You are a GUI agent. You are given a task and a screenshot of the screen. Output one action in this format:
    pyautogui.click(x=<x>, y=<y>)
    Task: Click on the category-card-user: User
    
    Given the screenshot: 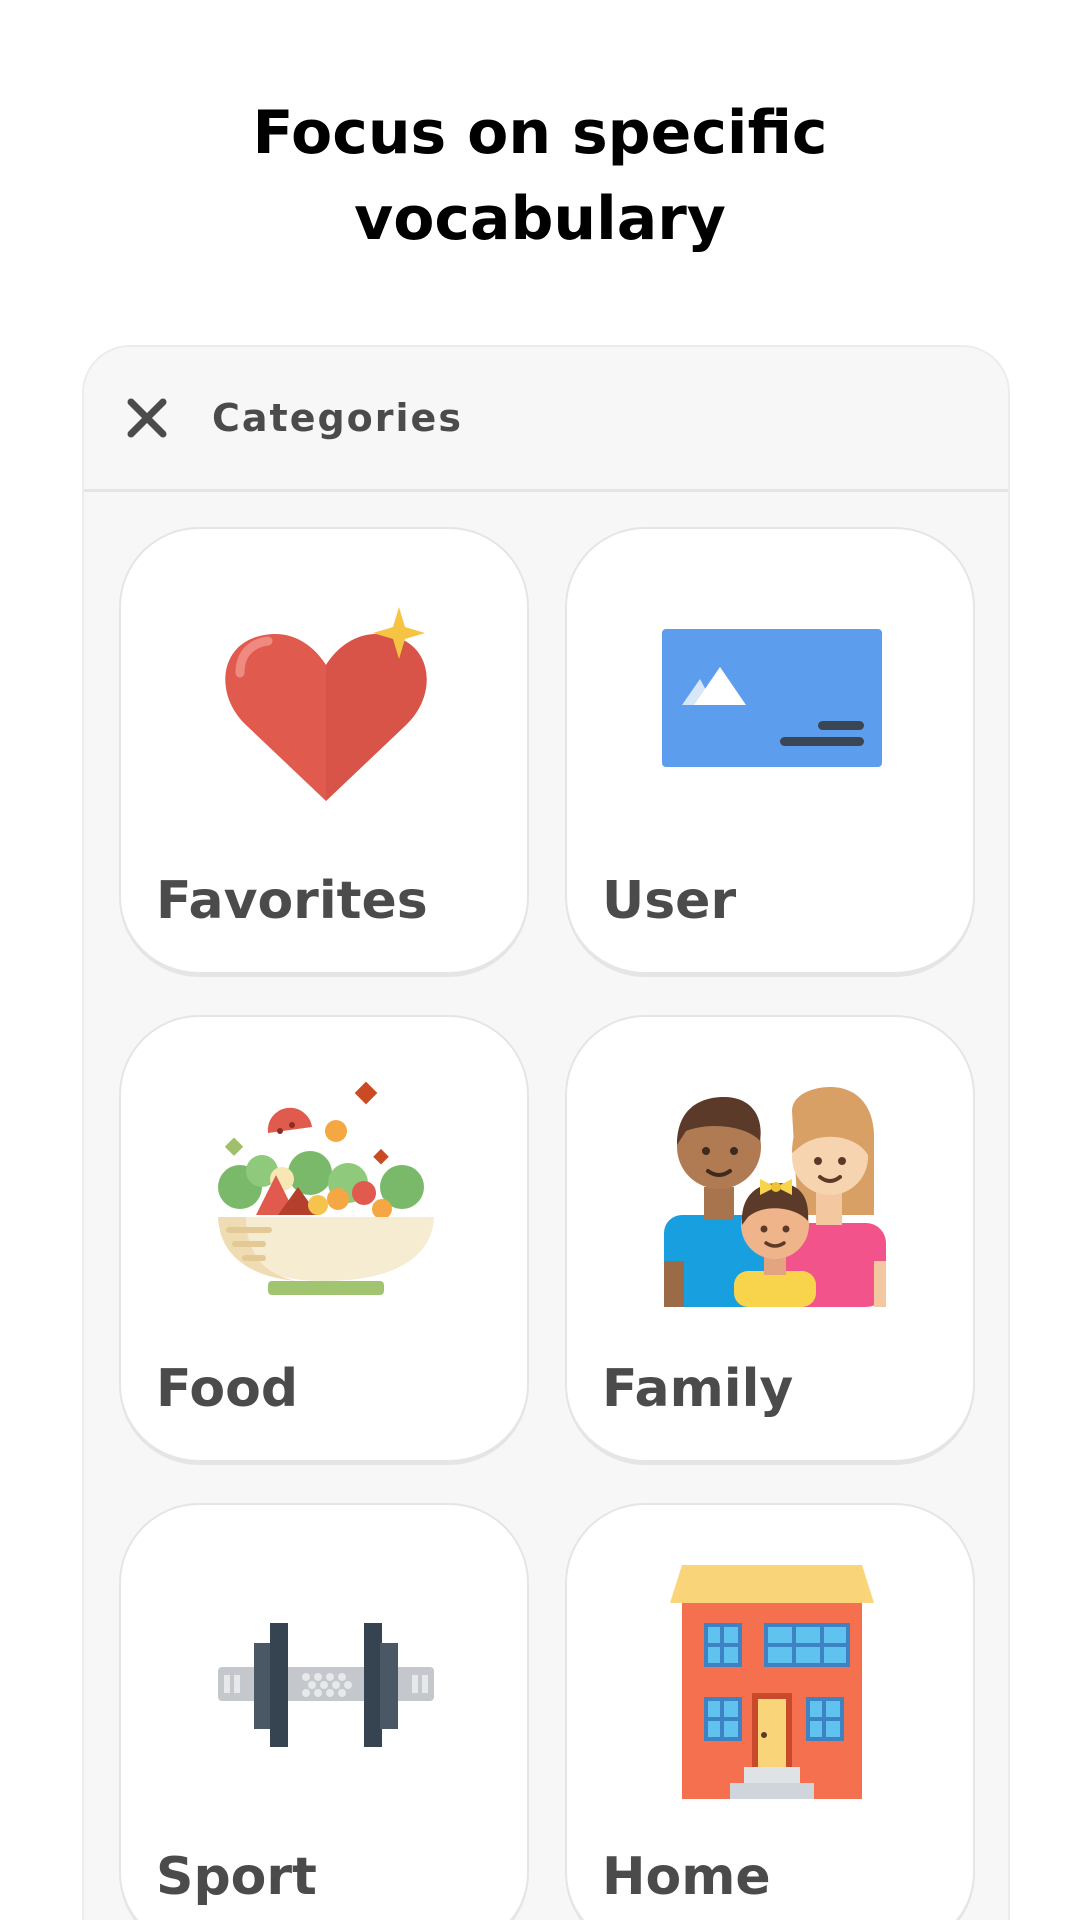 What is the action you would take?
    pyautogui.click(x=770, y=752)
    